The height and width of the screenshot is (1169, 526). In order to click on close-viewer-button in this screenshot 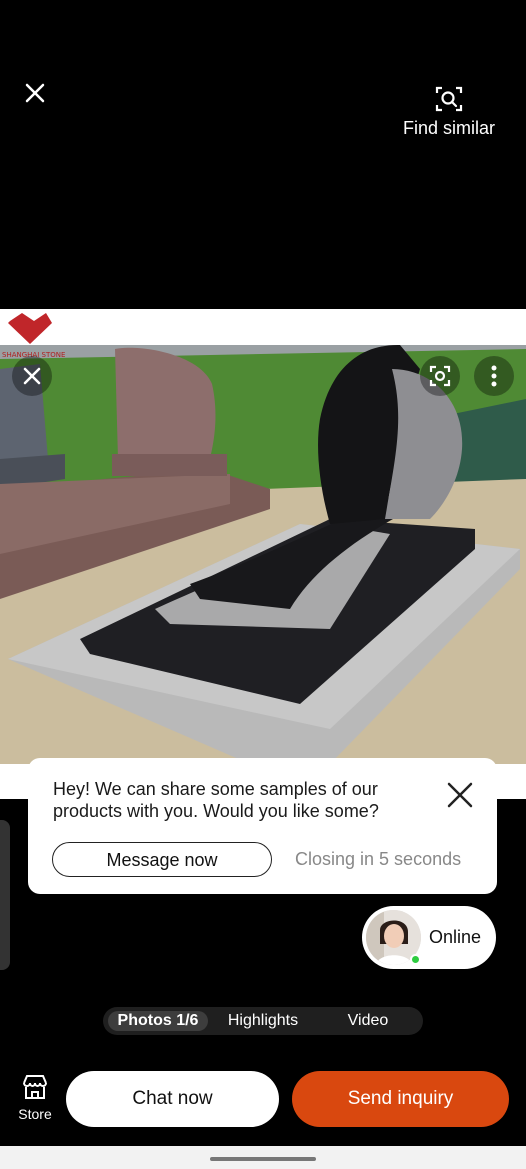, I will do `click(35, 93)`.